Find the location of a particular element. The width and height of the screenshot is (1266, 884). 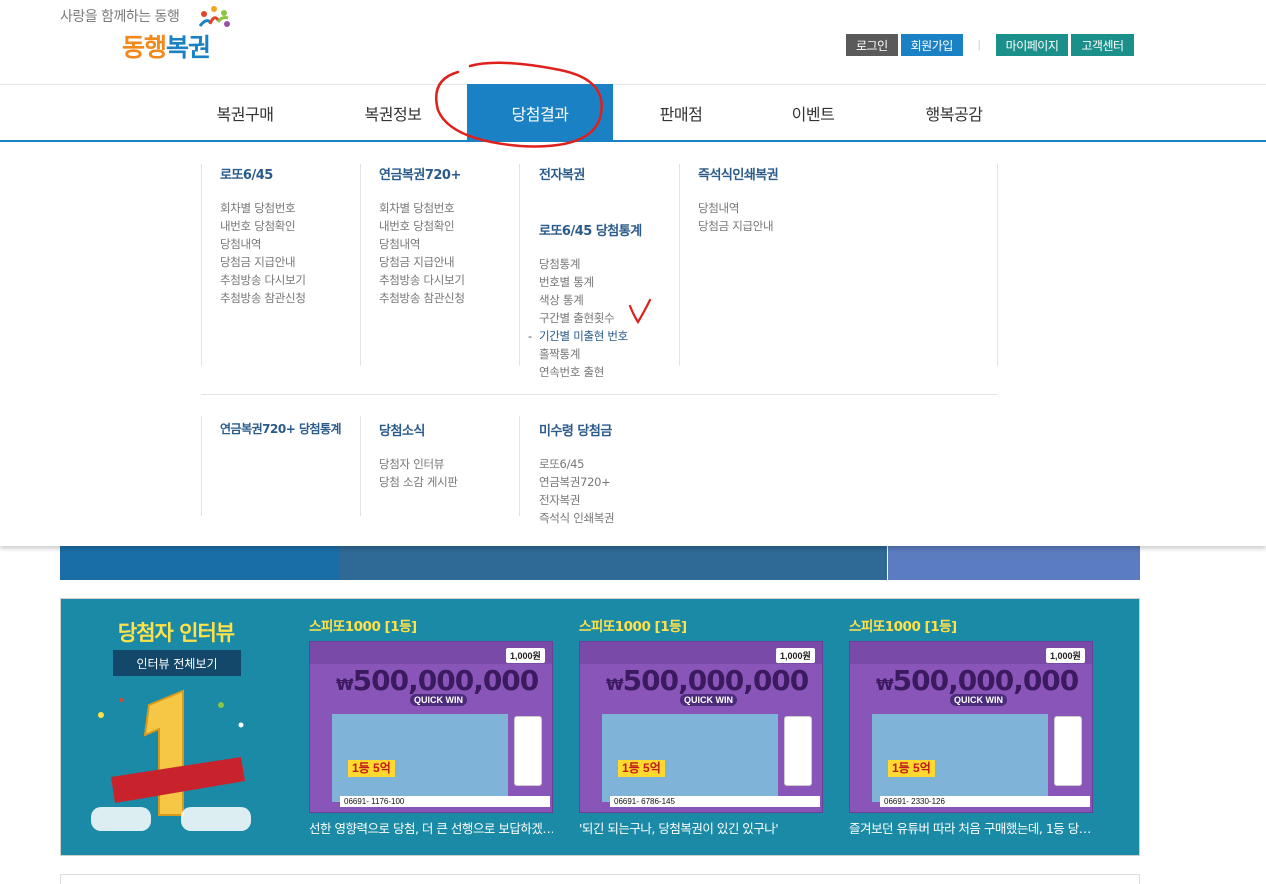

menu-title-instant: 즉석식인쇄복권 is located at coordinates (738, 173).